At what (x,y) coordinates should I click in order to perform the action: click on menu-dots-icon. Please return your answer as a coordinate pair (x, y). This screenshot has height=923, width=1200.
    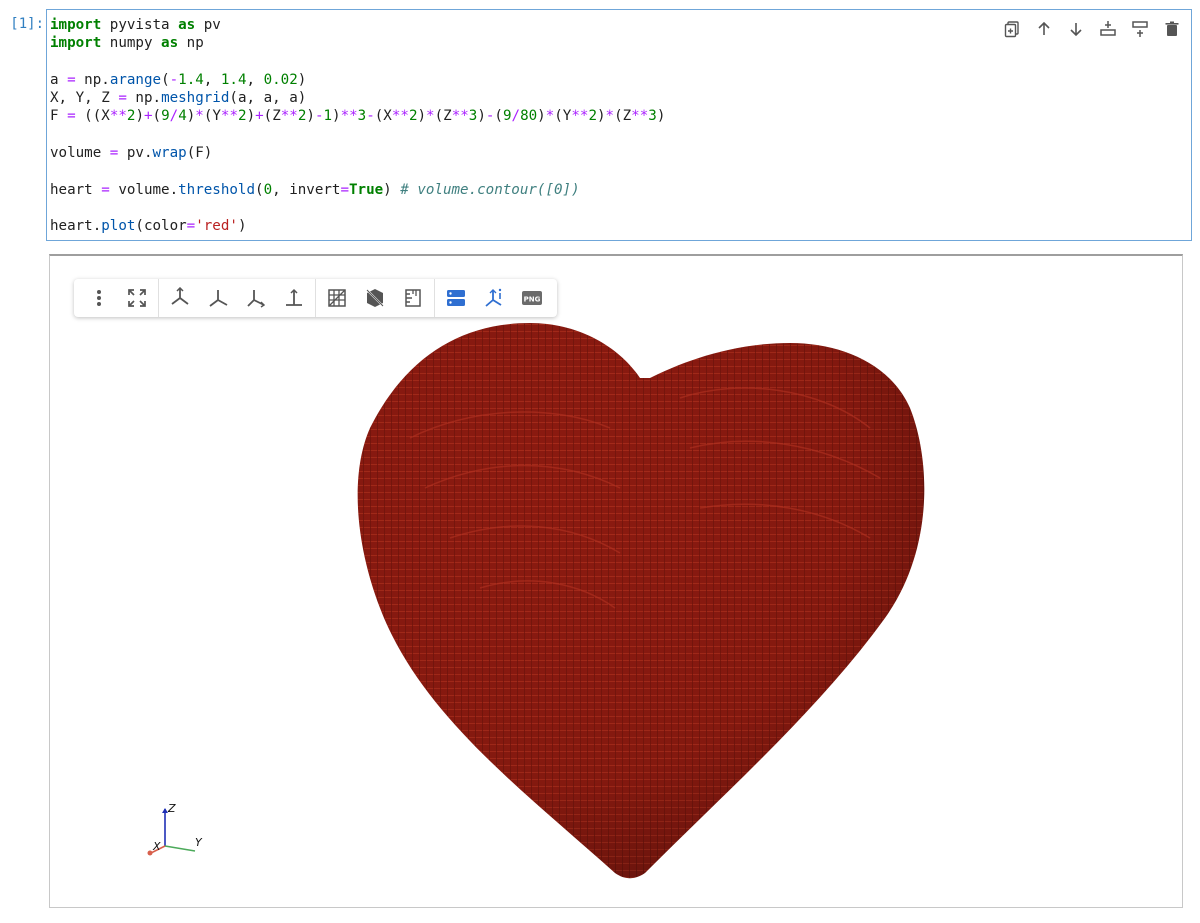
    Looking at the image, I should click on (99, 298).